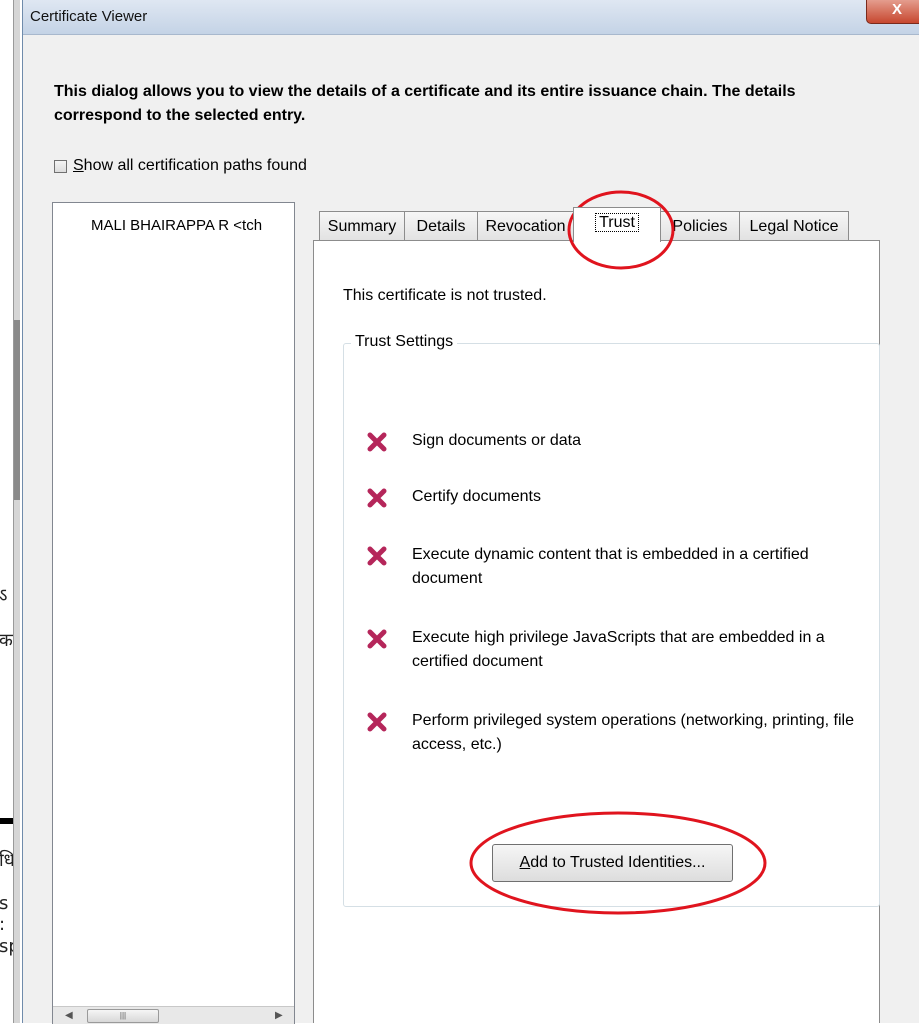 This screenshot has height=1024, width=919. I want to click on window-title: Certificate Viewer, so click(89, 16).